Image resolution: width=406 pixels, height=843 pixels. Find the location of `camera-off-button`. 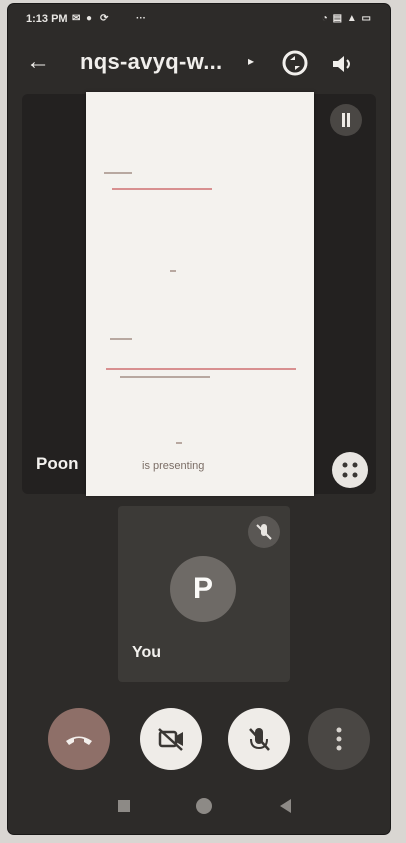

camera-off-button is located at coordinates (171, 739).